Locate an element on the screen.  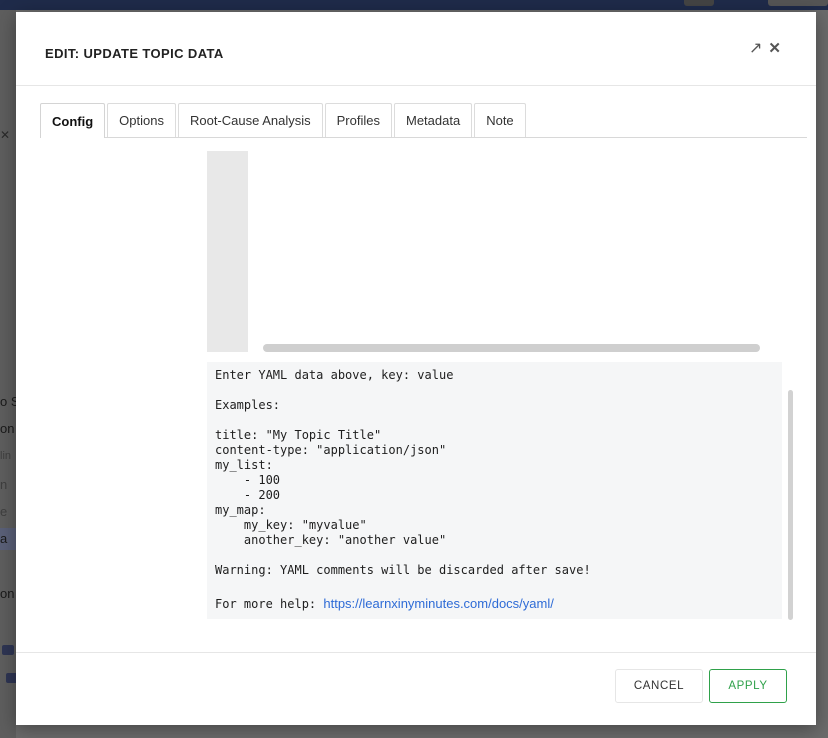
yaml-editor-gutter is located at coordinates (227, 251).